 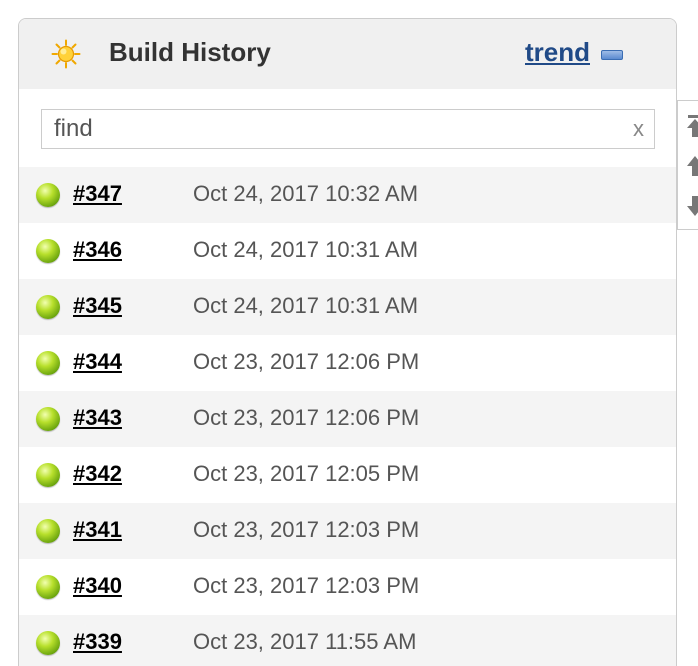 I want to click on build-row: #346 Oct 24, 2017 10:31 AM, so click(x=347, y=251).